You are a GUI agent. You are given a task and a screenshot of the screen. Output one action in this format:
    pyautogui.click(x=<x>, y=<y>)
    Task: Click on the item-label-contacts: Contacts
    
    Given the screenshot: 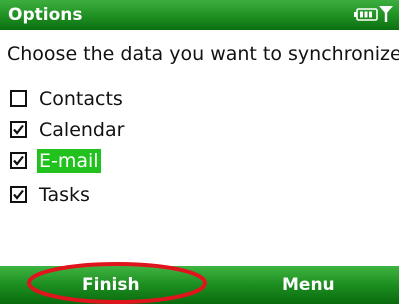 What is the action you would take?
    pyautogui.click(x=81, y=99)
    